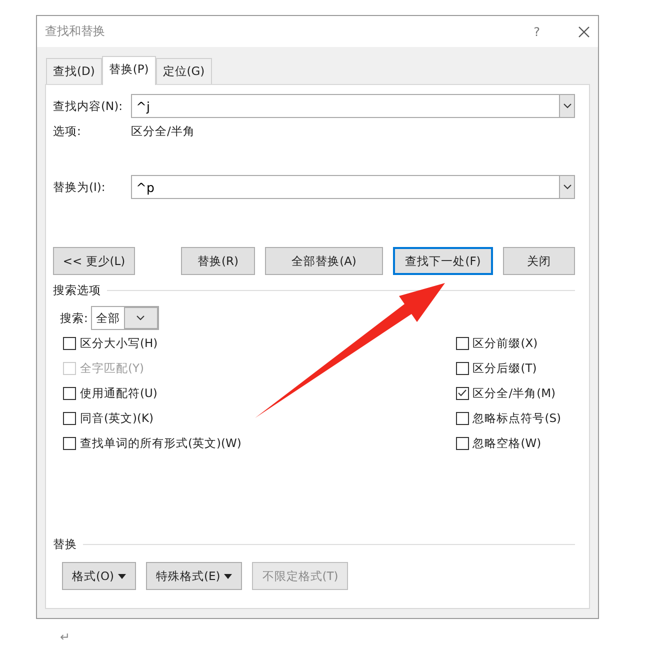  What do you see at coordinates (124, 318) in the screenshot?
I see `search-dropdown: 全部` at bounding box center [124, 318].